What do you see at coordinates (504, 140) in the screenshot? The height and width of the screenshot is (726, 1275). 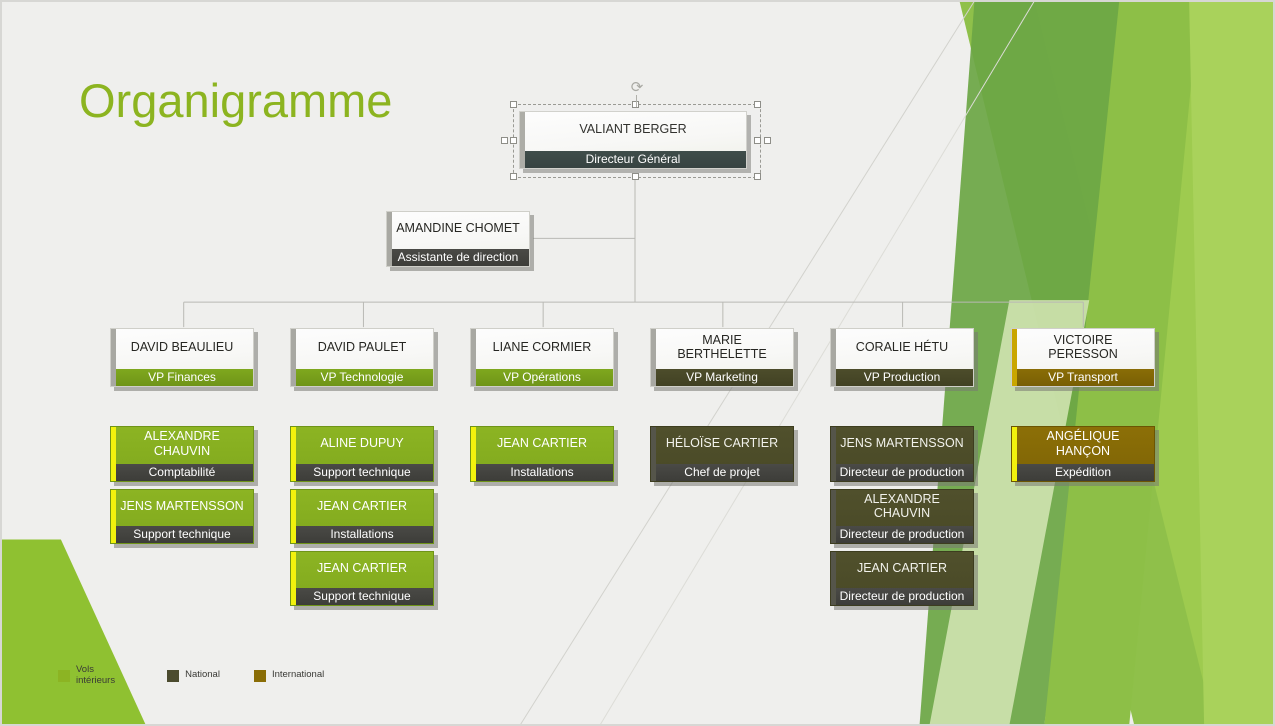 I see `resize-handle-w-outer` at bounding box center [504, 140].